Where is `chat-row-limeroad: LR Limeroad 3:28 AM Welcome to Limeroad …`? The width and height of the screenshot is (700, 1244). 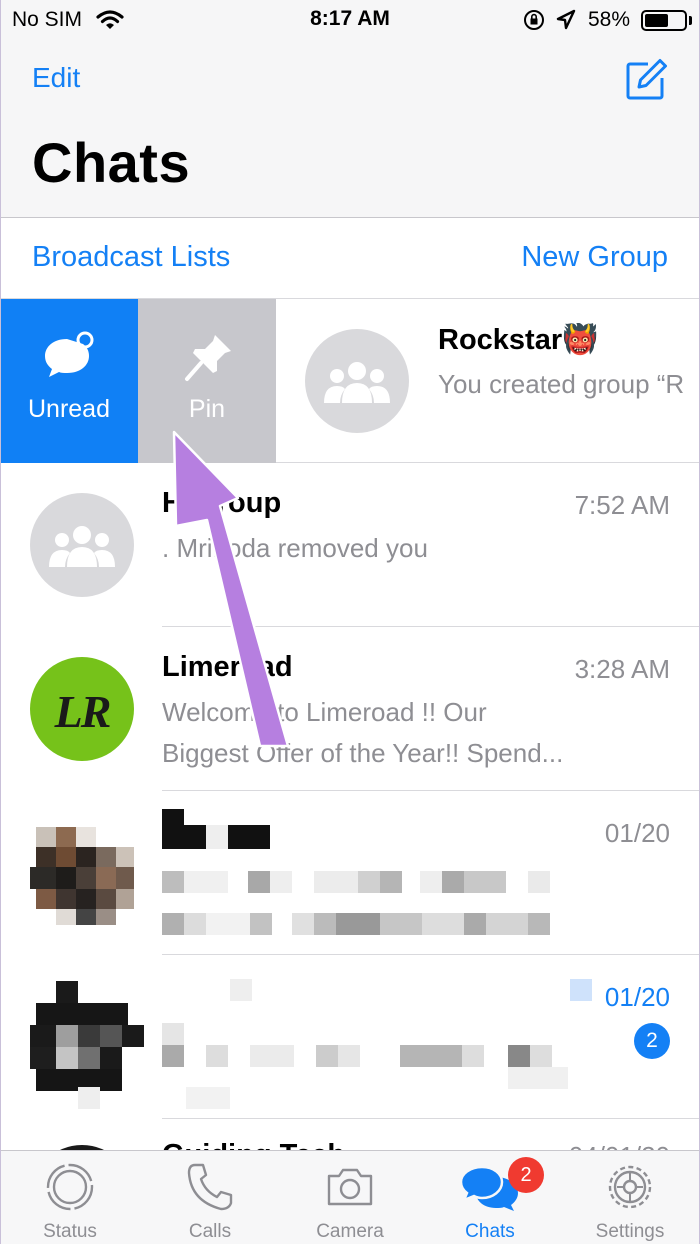
chat-row-limeroad: LR Limeroad 3:28 AM Welcome to Limeroad … is located at coordinates (350, 709).